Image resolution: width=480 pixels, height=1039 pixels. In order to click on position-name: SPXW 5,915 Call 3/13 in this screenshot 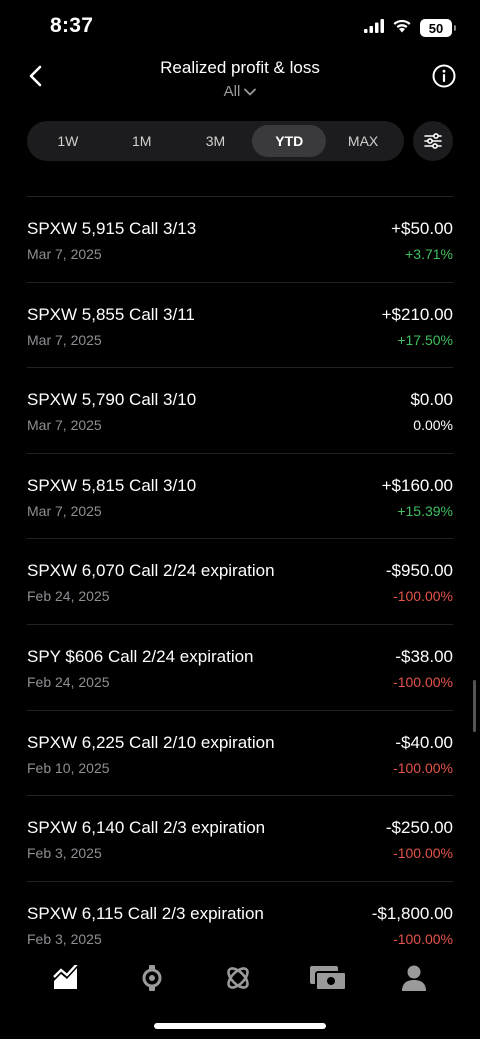, I will do `click(112, 228)`.